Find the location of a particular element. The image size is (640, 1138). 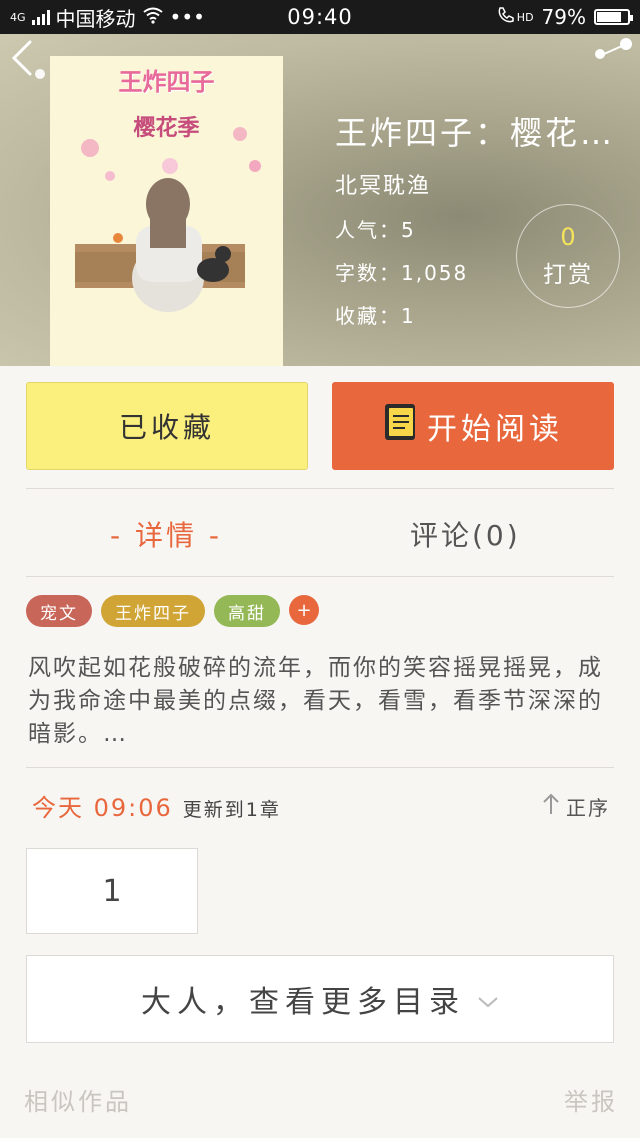

battery-icon is located at coordinates (613, 17).